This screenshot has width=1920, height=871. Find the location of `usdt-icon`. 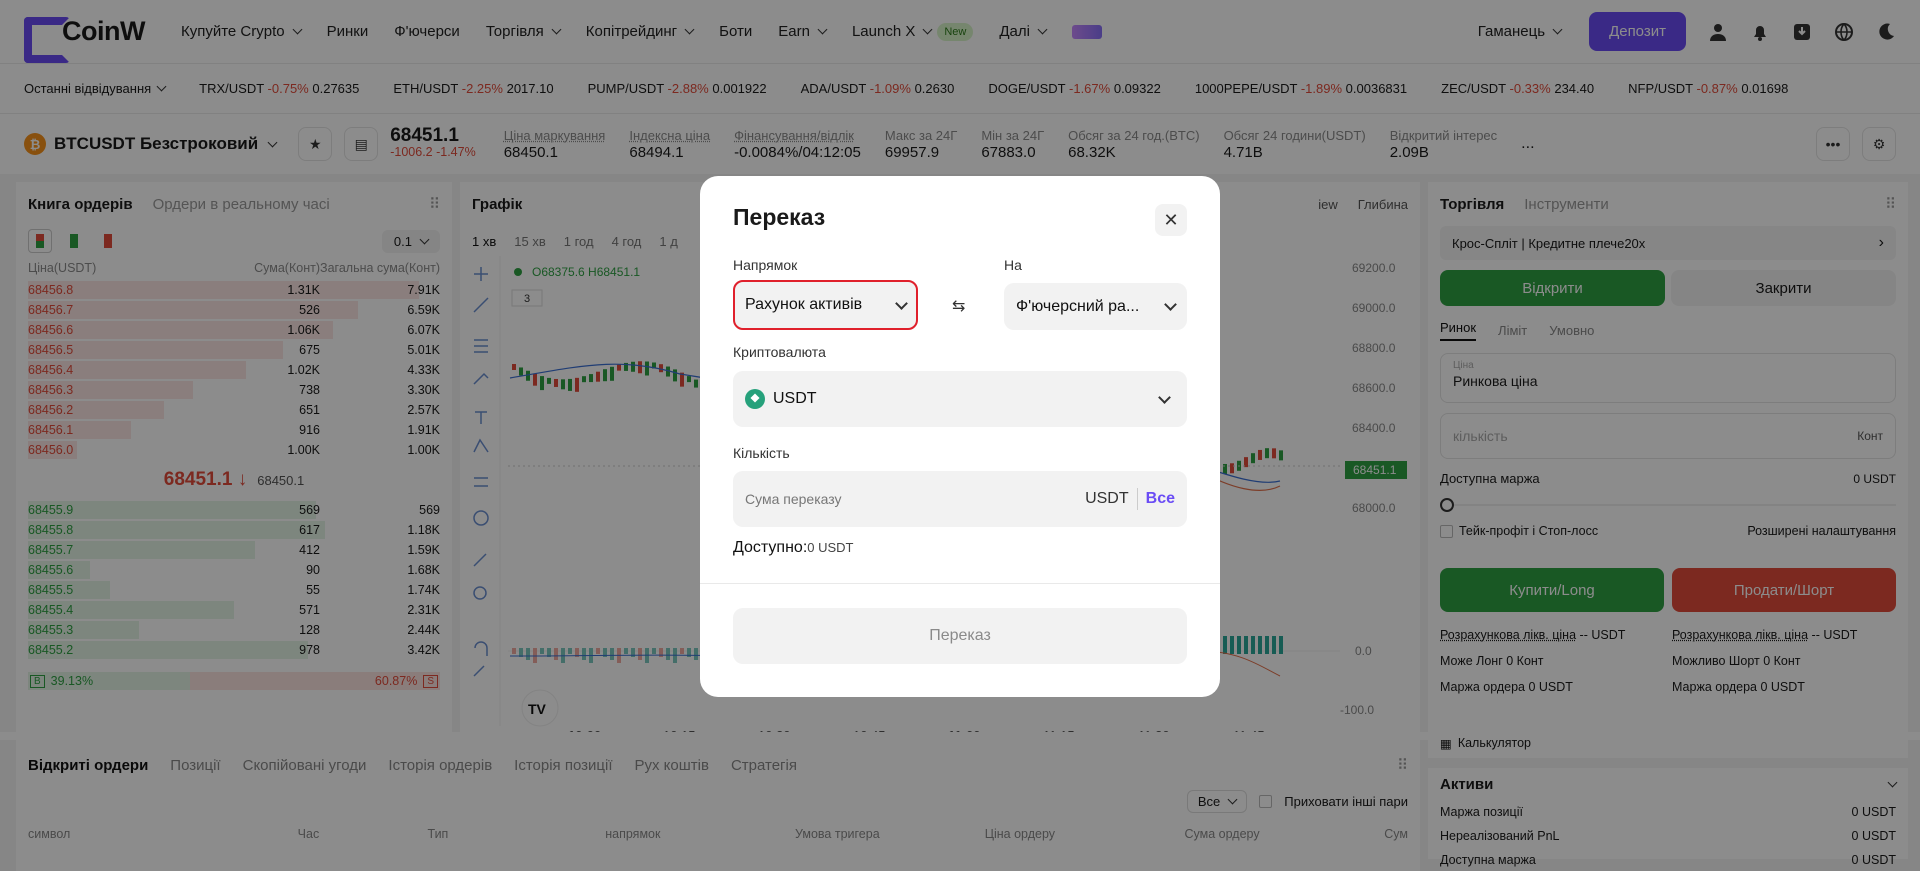

usdt-icon is located at coordinates (755, 399).